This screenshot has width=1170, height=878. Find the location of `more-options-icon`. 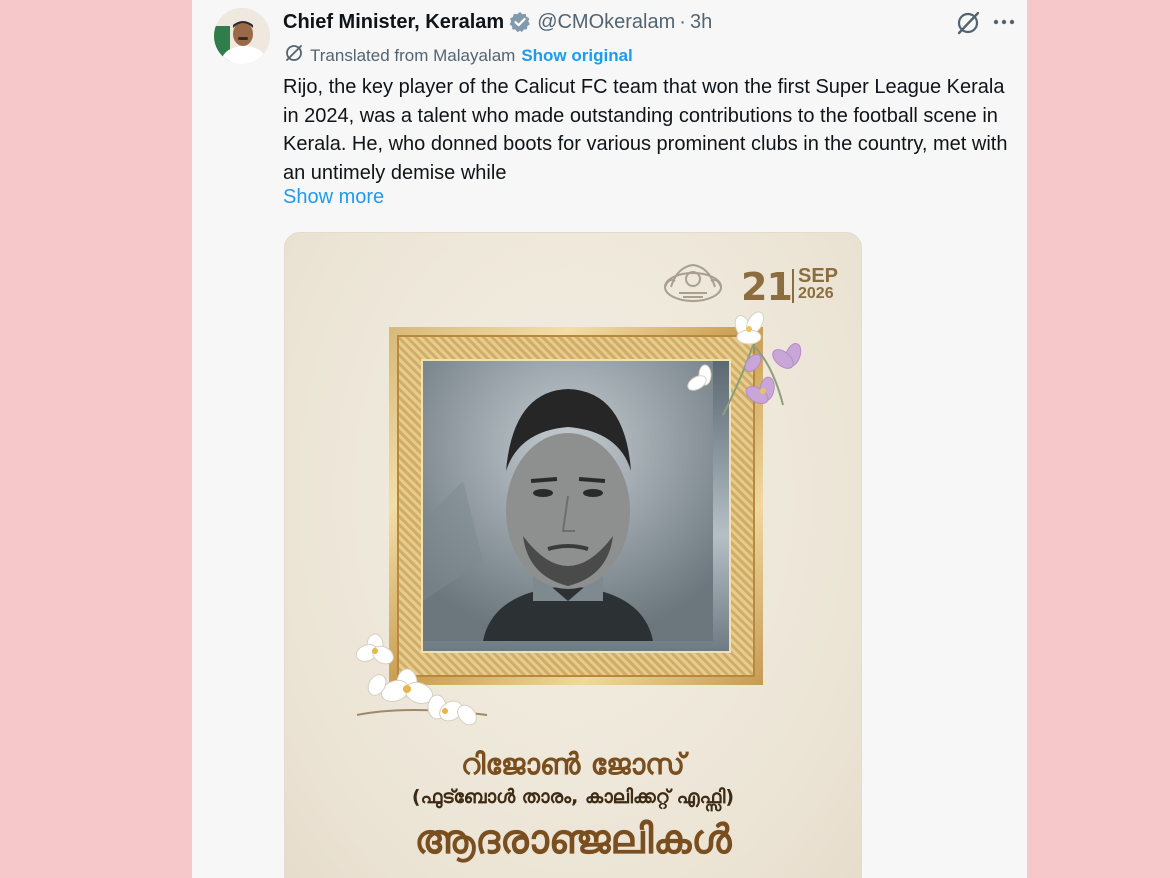

more-options-icon is located at coordinates (1004, 22).